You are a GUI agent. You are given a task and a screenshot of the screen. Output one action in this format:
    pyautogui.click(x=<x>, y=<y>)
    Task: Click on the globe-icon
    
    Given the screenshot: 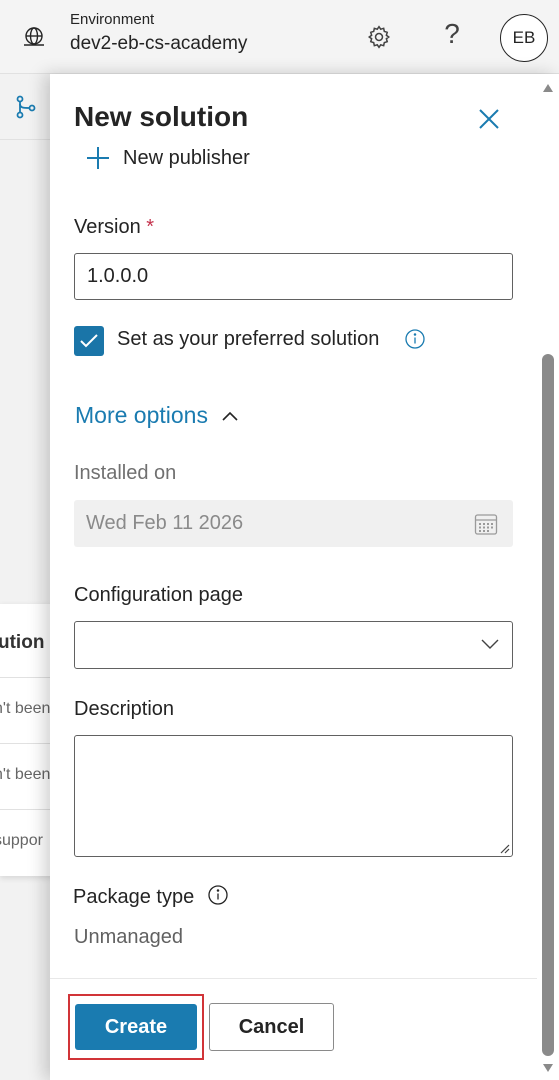 What is the action you would take?
    pyautogui.click(x=34, y=37)
    